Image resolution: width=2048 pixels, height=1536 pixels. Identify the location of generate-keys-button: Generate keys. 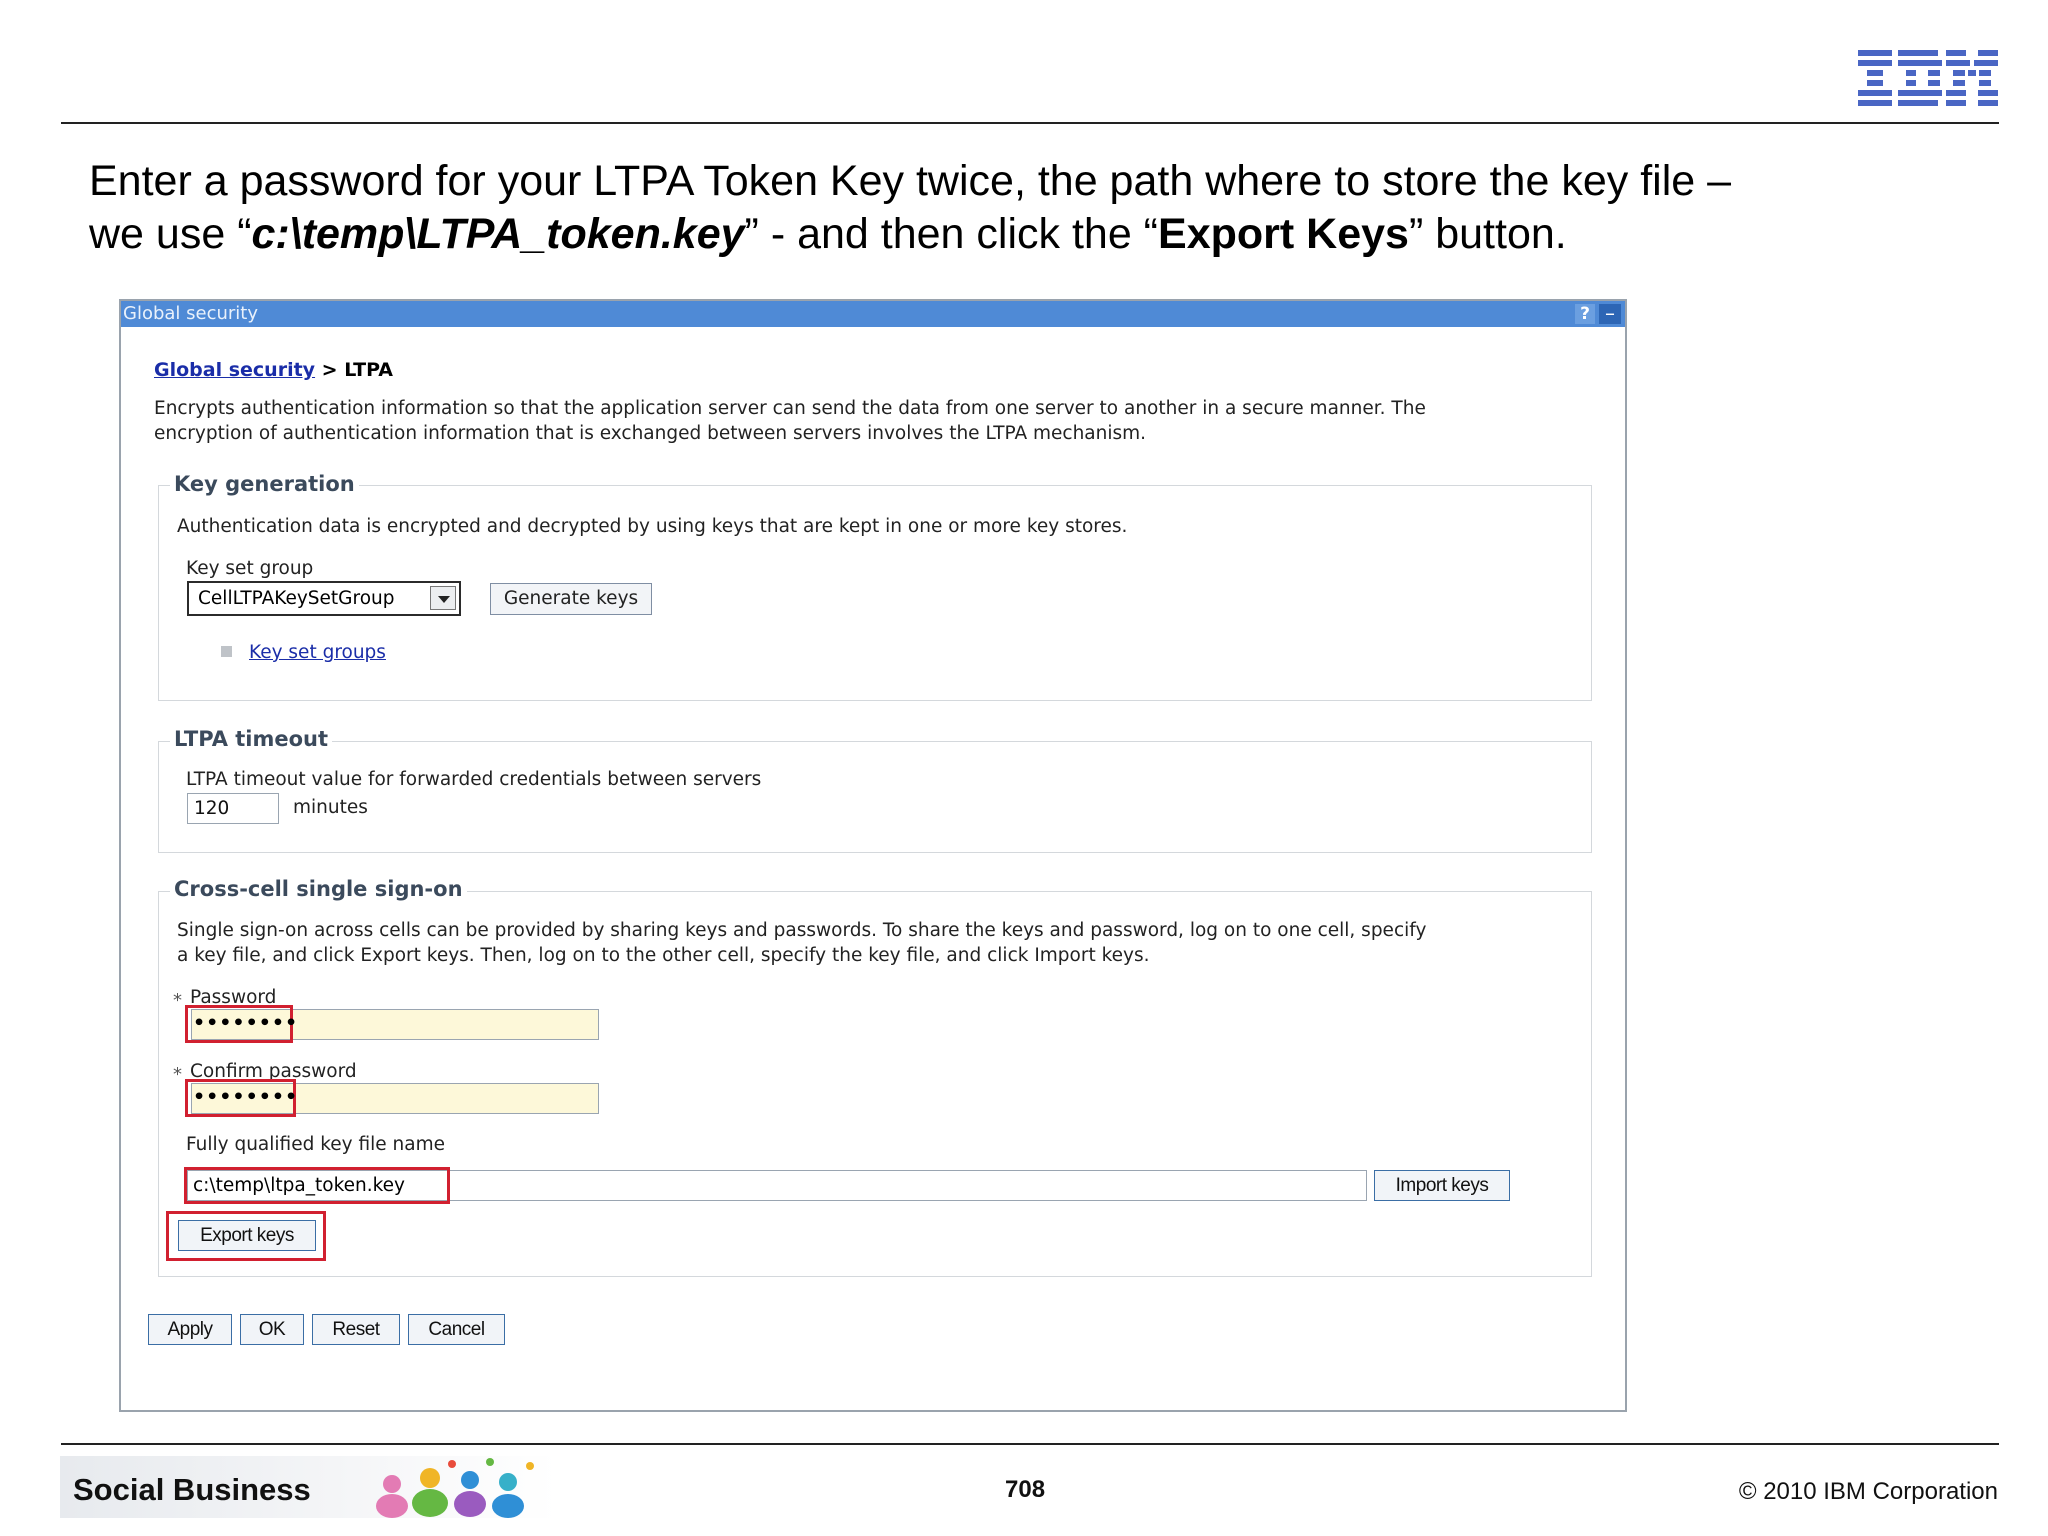
(571, 599).